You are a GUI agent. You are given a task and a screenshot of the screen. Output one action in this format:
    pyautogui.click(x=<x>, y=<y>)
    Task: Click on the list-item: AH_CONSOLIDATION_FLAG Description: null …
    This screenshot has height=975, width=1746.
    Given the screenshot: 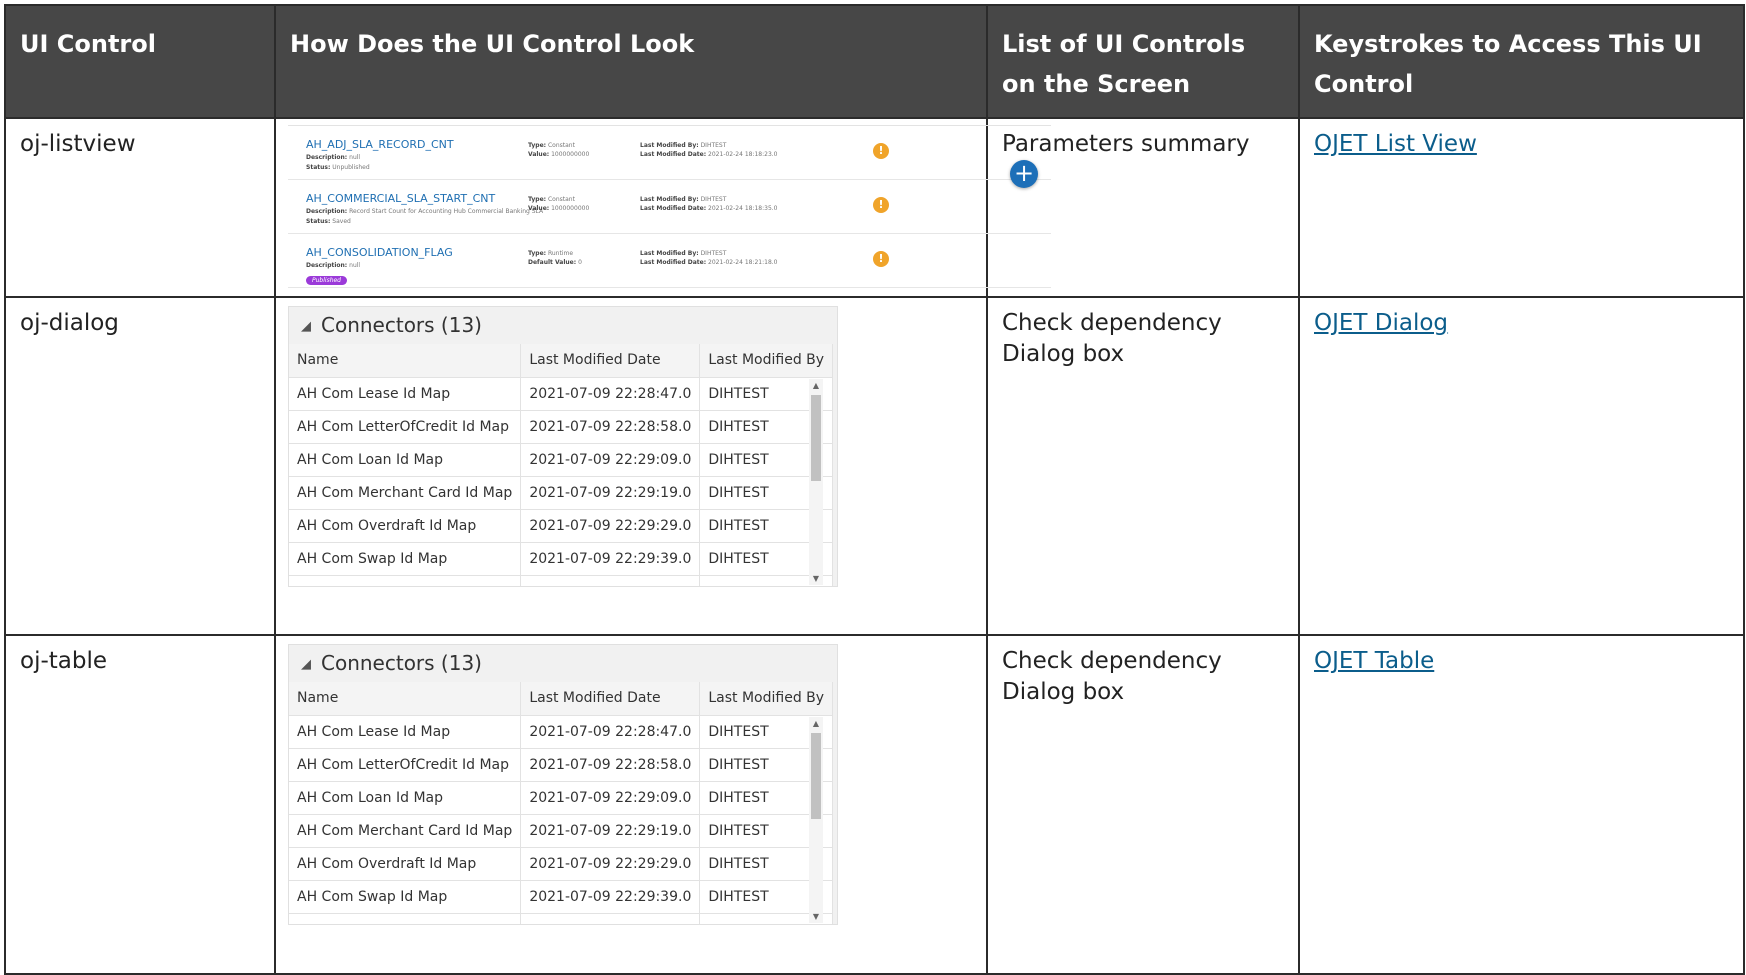 What is the action you would take?
    pyautogui.click(x=669, y=261)
    